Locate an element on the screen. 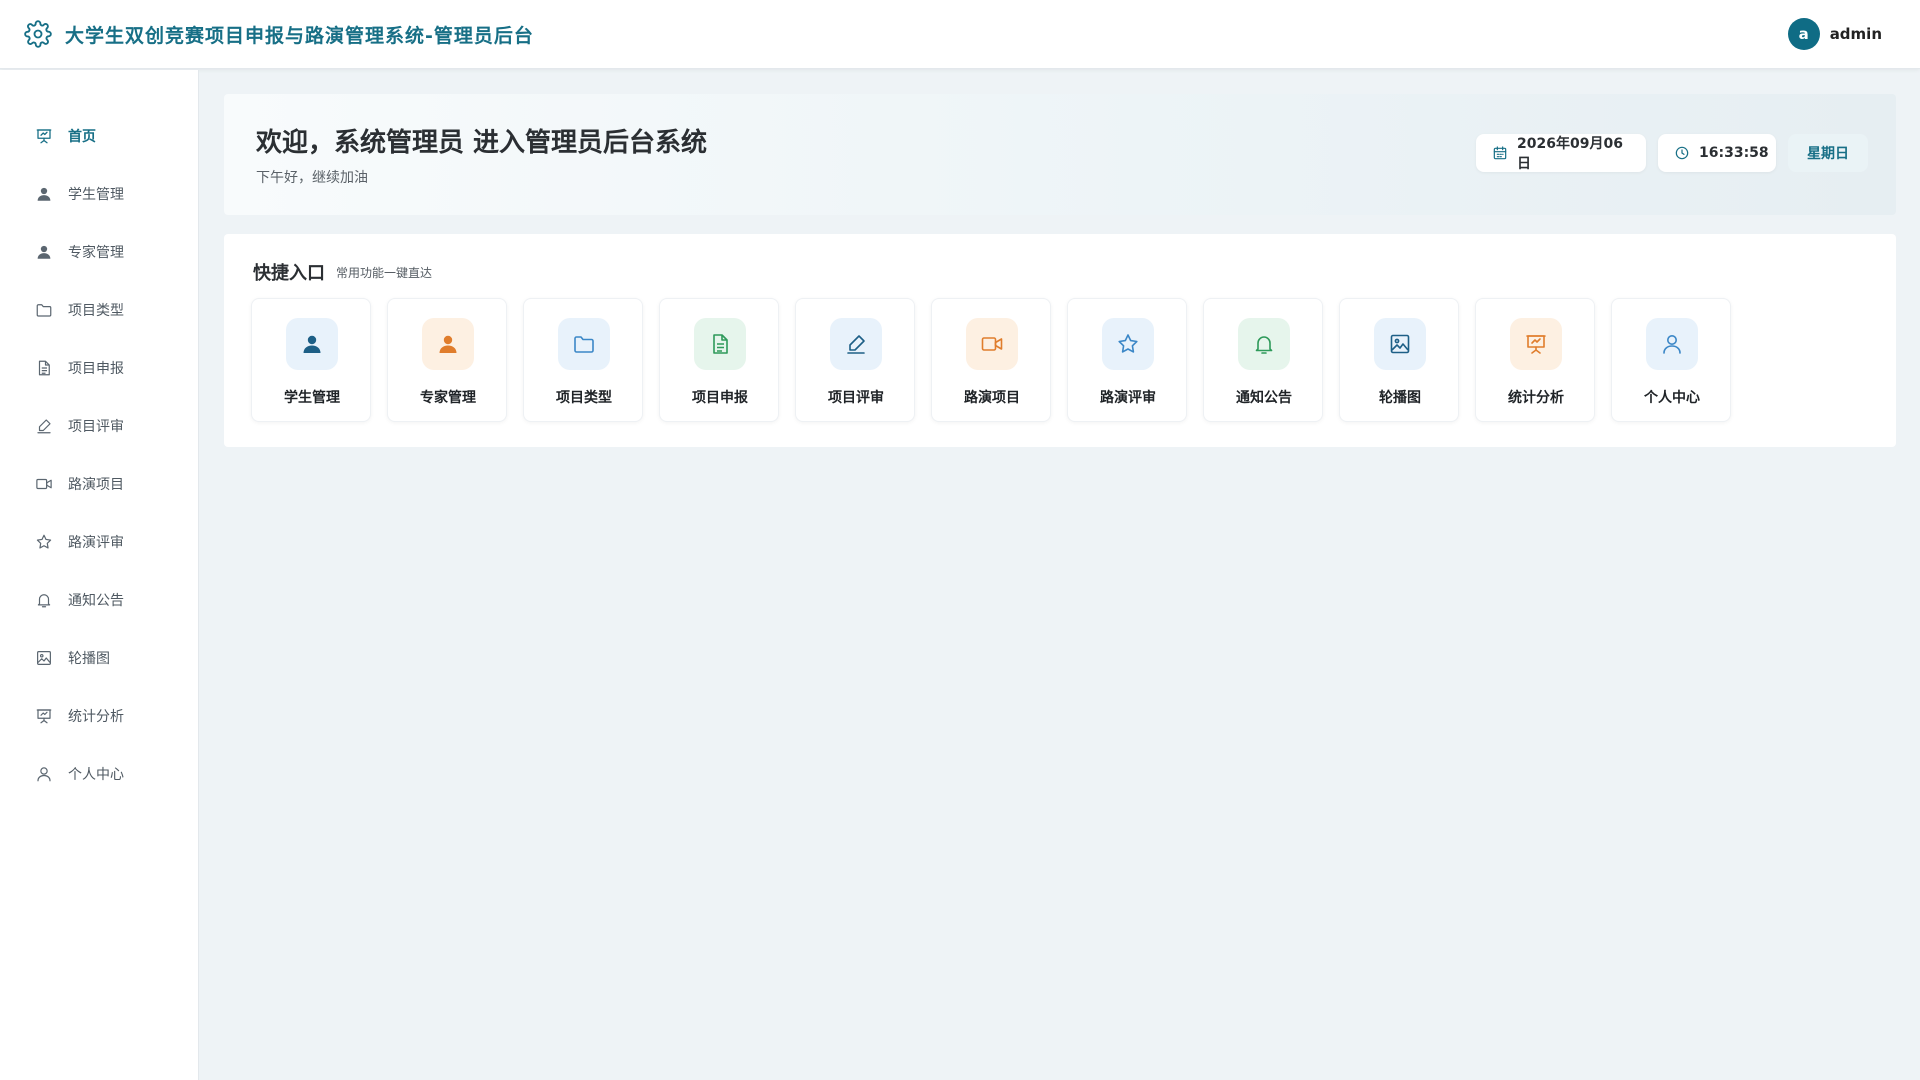 The height and width of the screenshot is (1080, 1920). sidebar-item-project-types: 项目类型 is located at coordinates (99, 310).